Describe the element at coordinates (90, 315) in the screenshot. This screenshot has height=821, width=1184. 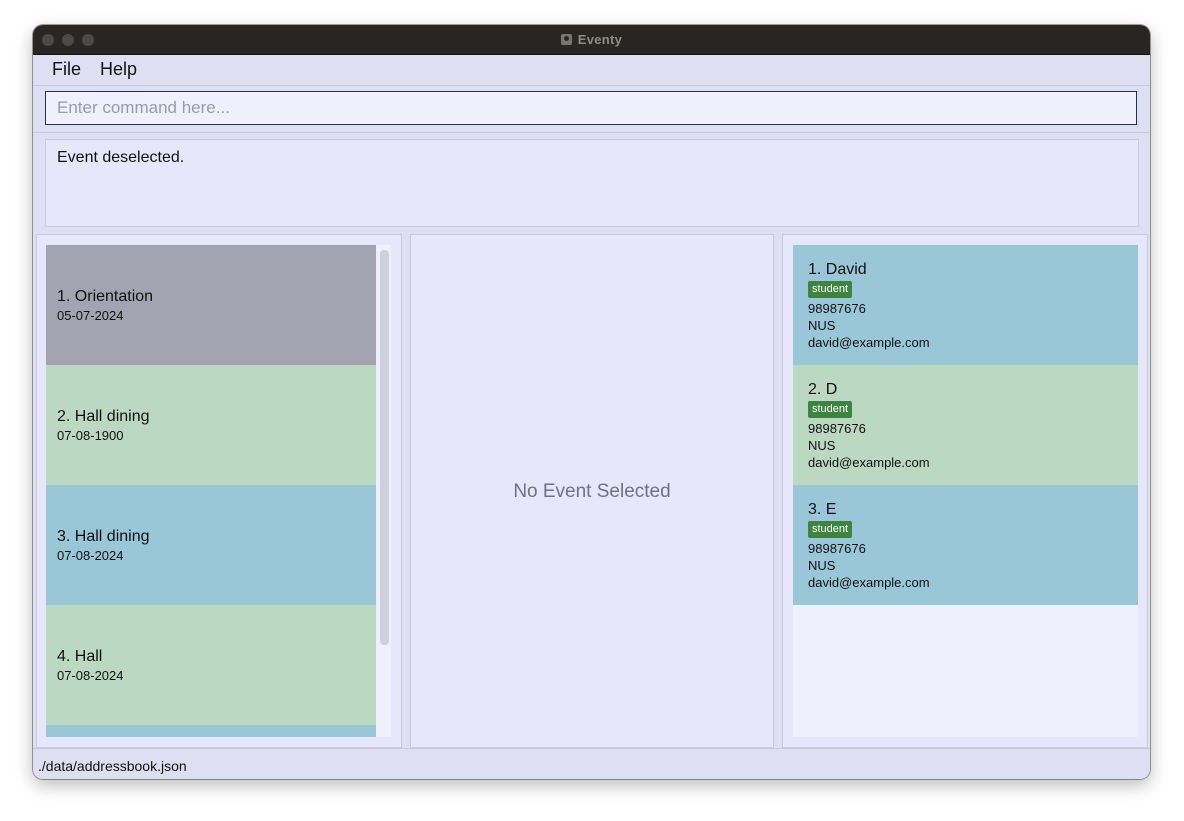
I see `event-date: 05-07-2024` at that location.